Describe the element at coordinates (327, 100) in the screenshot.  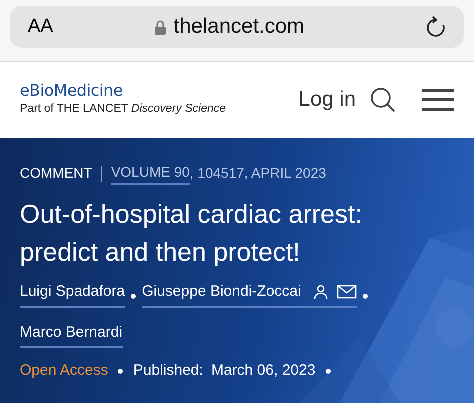
I see `login-link: Log in` at that location.